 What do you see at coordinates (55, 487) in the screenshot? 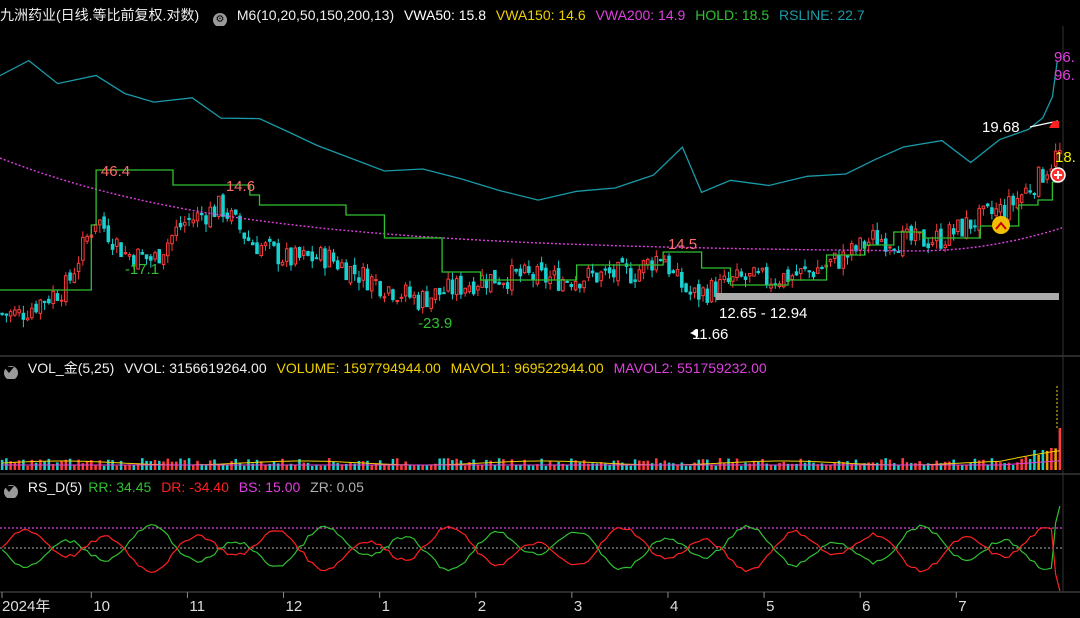
I see `rs-indicator-name: RS_D(5)` at bounding box center [55, 487].